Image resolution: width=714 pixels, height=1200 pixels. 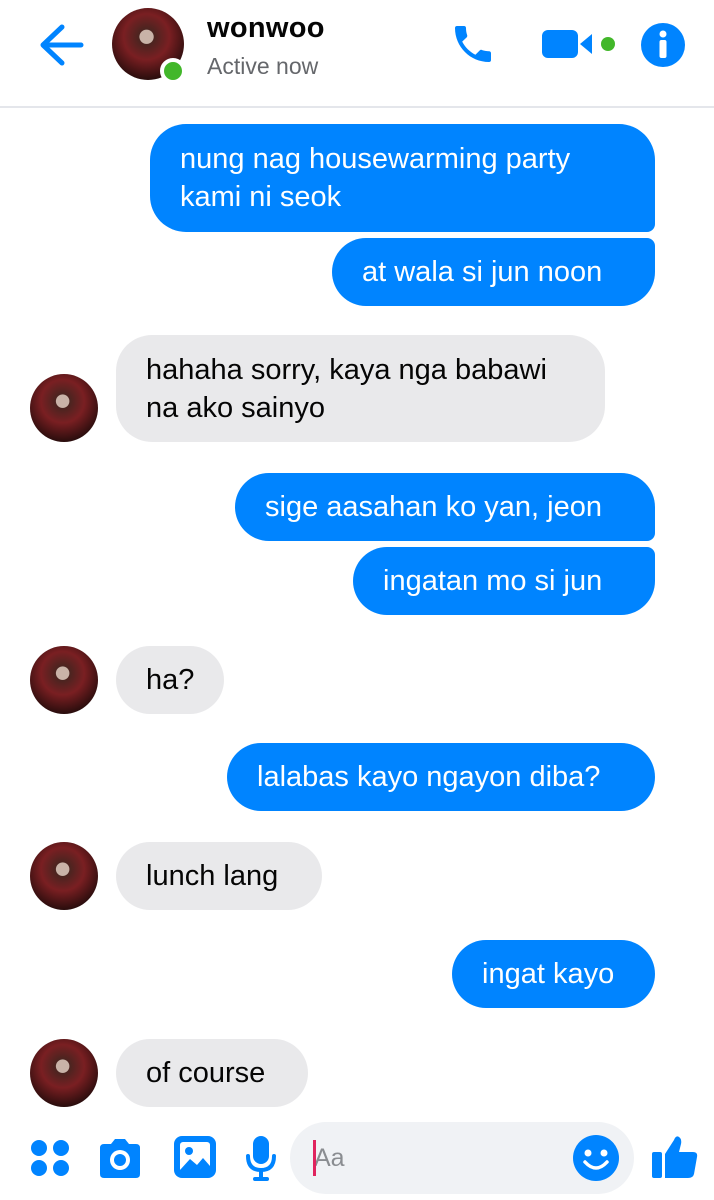 What do you see at coordinates (357, 54) in the screenshot?
I see `chat-header: wonwoo Active now` at bounding box center [357, 54].